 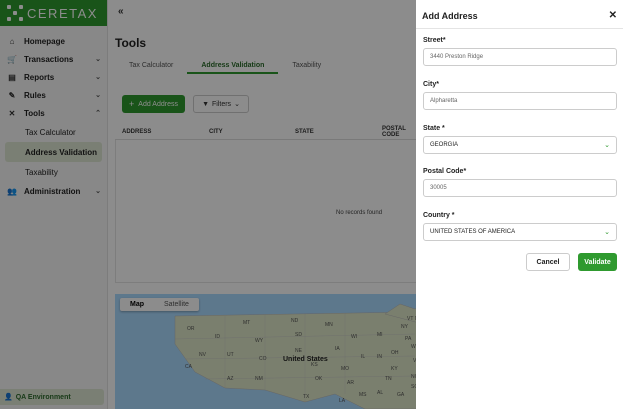 What do you see at coordinates (520, 101) in the screenshot?
I see `city-input: Alpharetta` at bounding box center [520, 101].